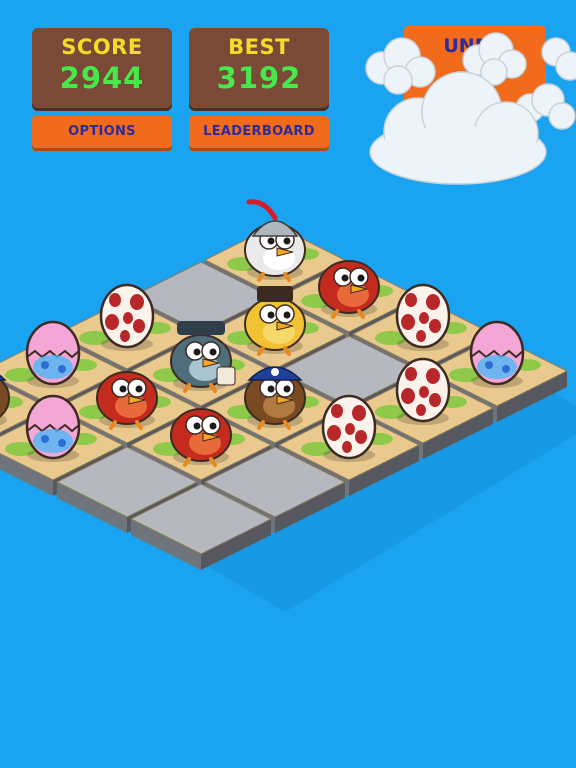  Describe the element at coordinates (275, 398) in the screenshot. I see `pirate-bird-piece` at that location.